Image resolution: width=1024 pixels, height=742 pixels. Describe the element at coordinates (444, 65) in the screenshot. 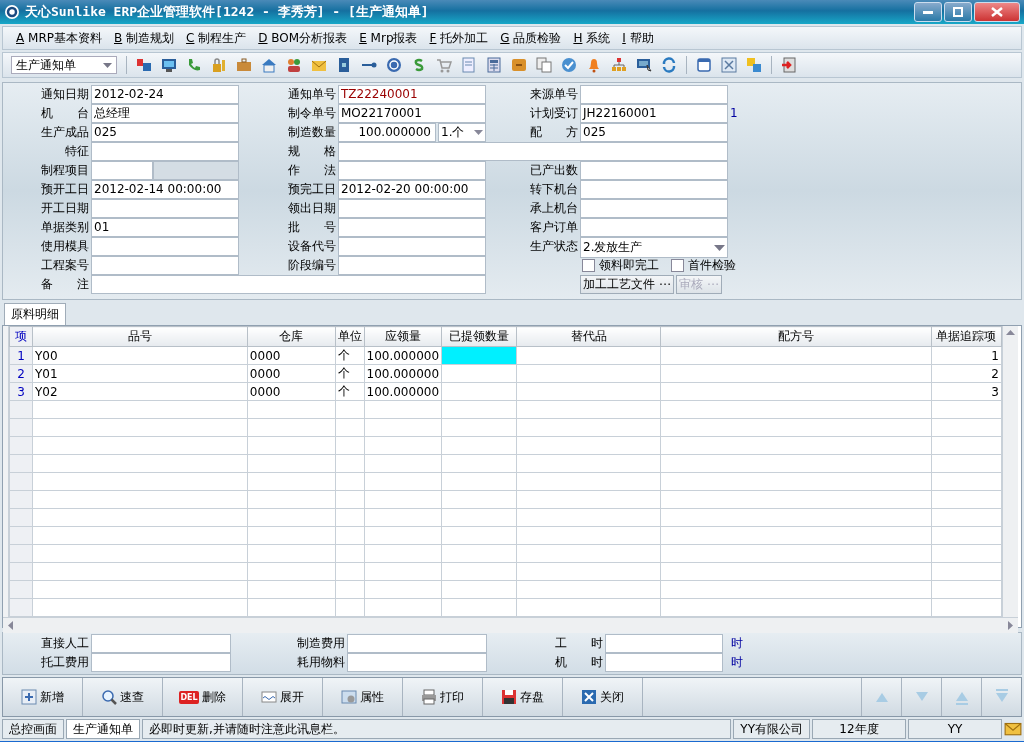

I see `cart-icon` at that location.